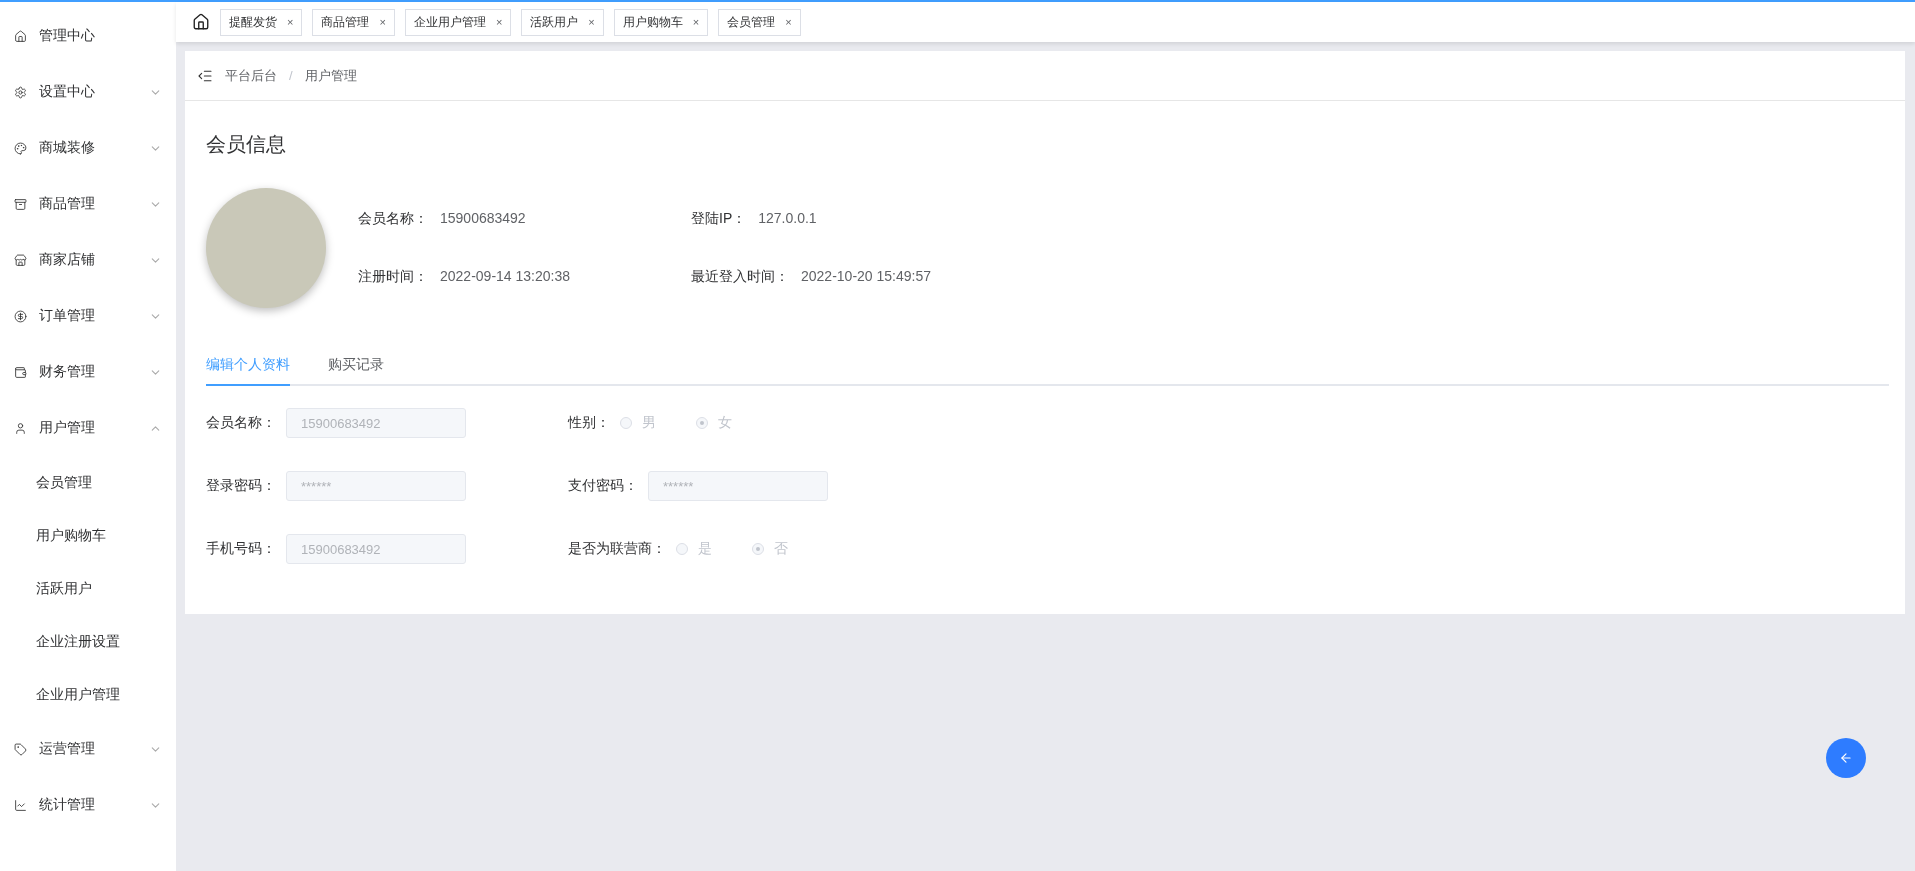  I want to click on line-chart-icon, so click(20, 805).